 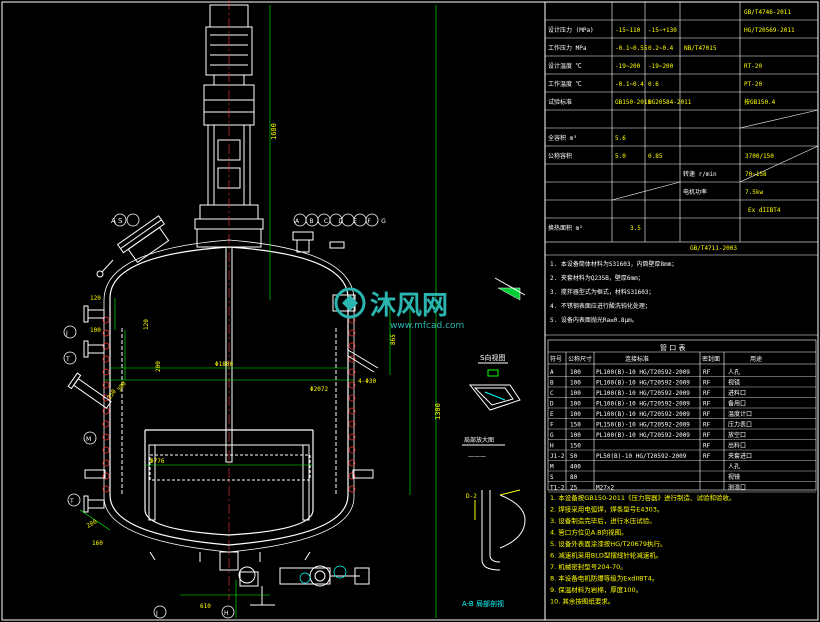 I want to click on svg-text: 4. 不锈钢表面应进行酸洗钝化处理；, so click(x=600, y=306).